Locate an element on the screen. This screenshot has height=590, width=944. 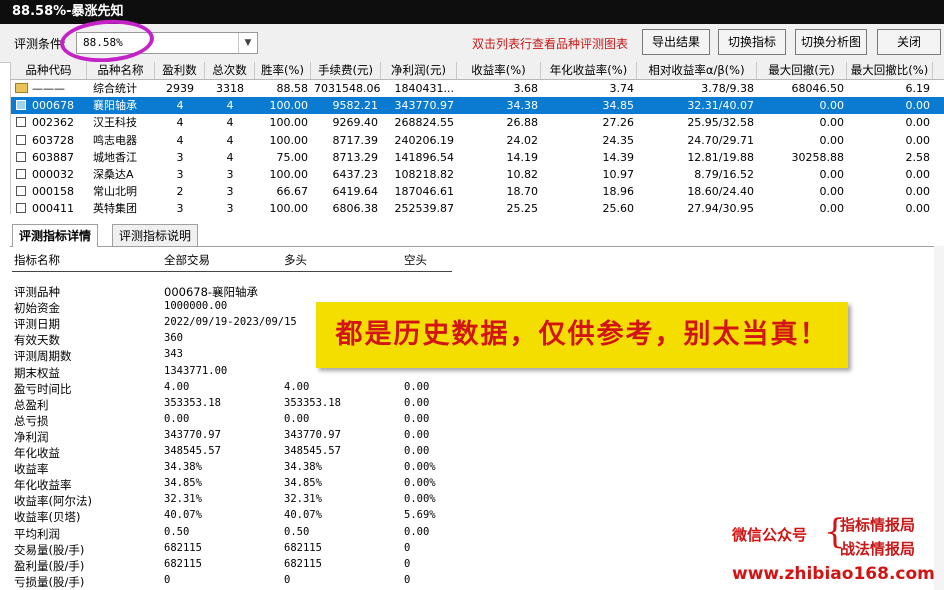
vertical-scrollbar is located at coordinates (939, 418).